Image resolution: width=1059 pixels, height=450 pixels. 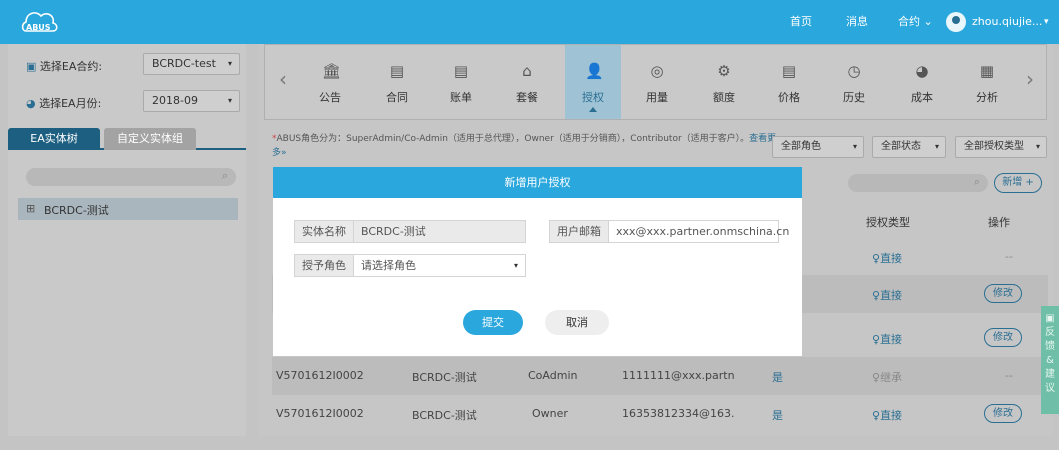 I want to click on tool-analysis: ▦ 分析, so click(x=987, y=82).